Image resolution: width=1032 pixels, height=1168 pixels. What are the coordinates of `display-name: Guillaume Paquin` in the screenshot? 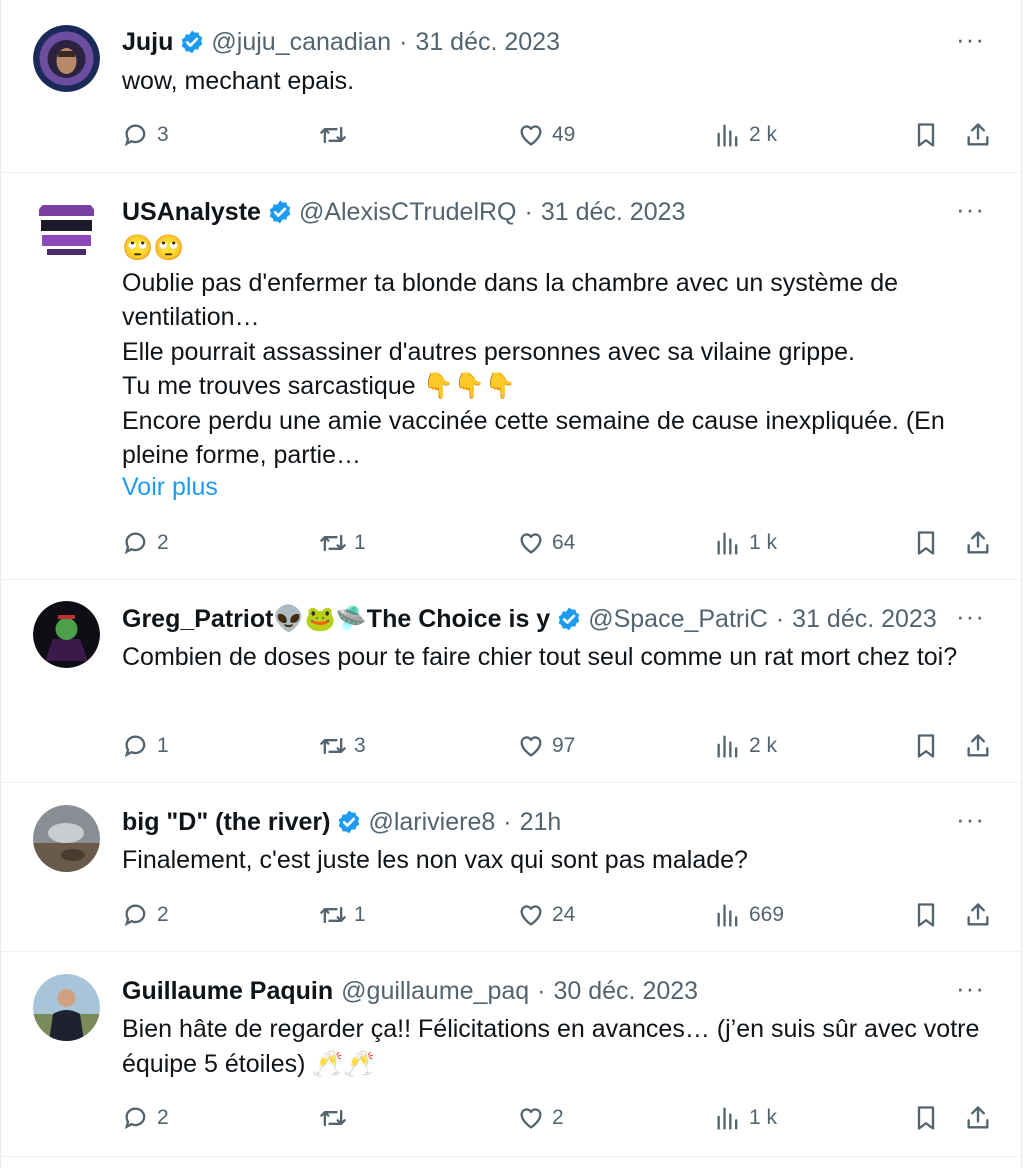 It's located at (227, 991).